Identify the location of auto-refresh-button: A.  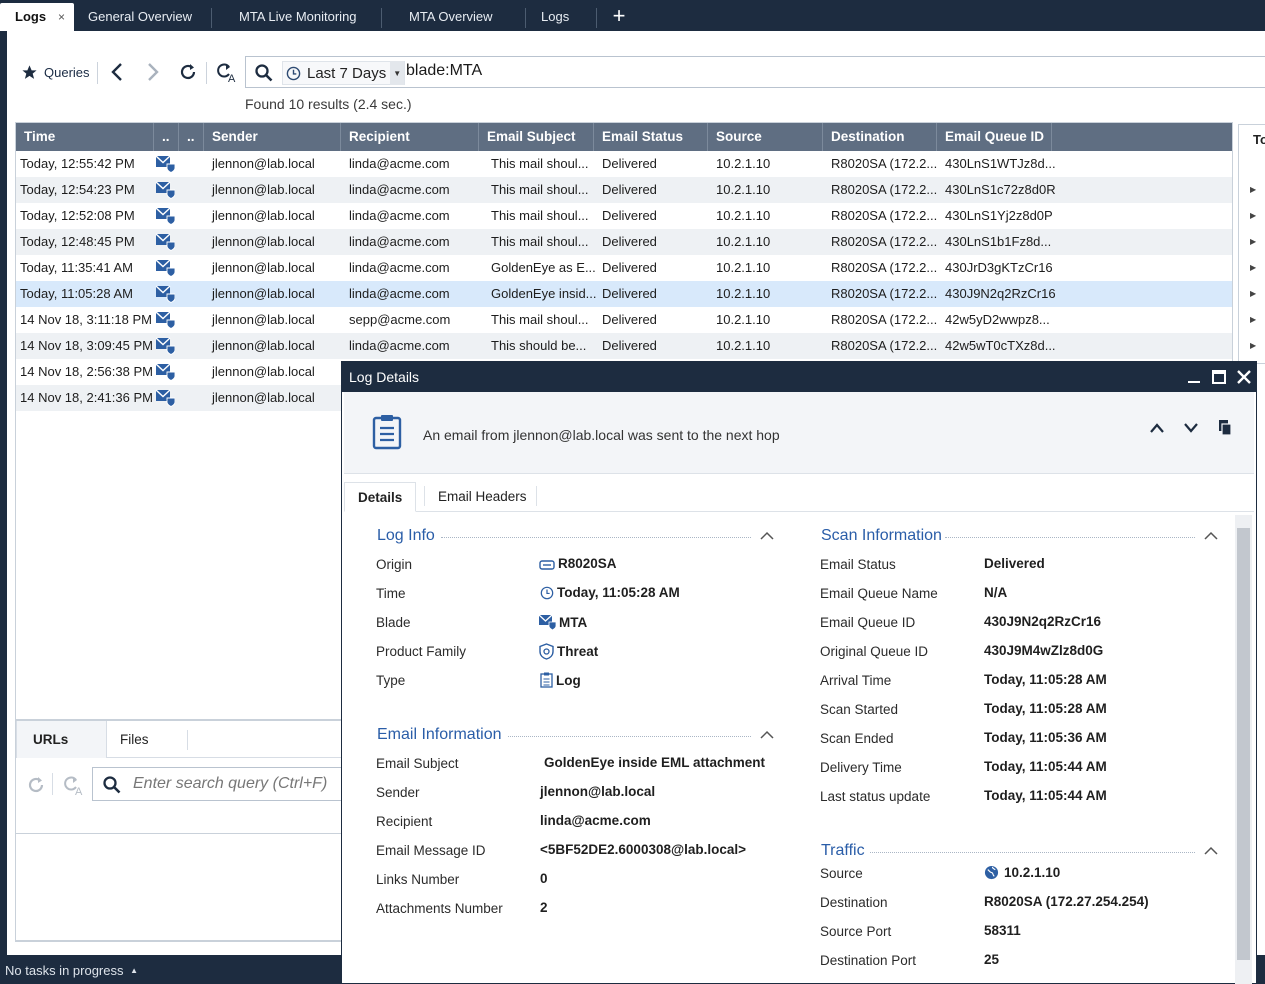
(226, 72).